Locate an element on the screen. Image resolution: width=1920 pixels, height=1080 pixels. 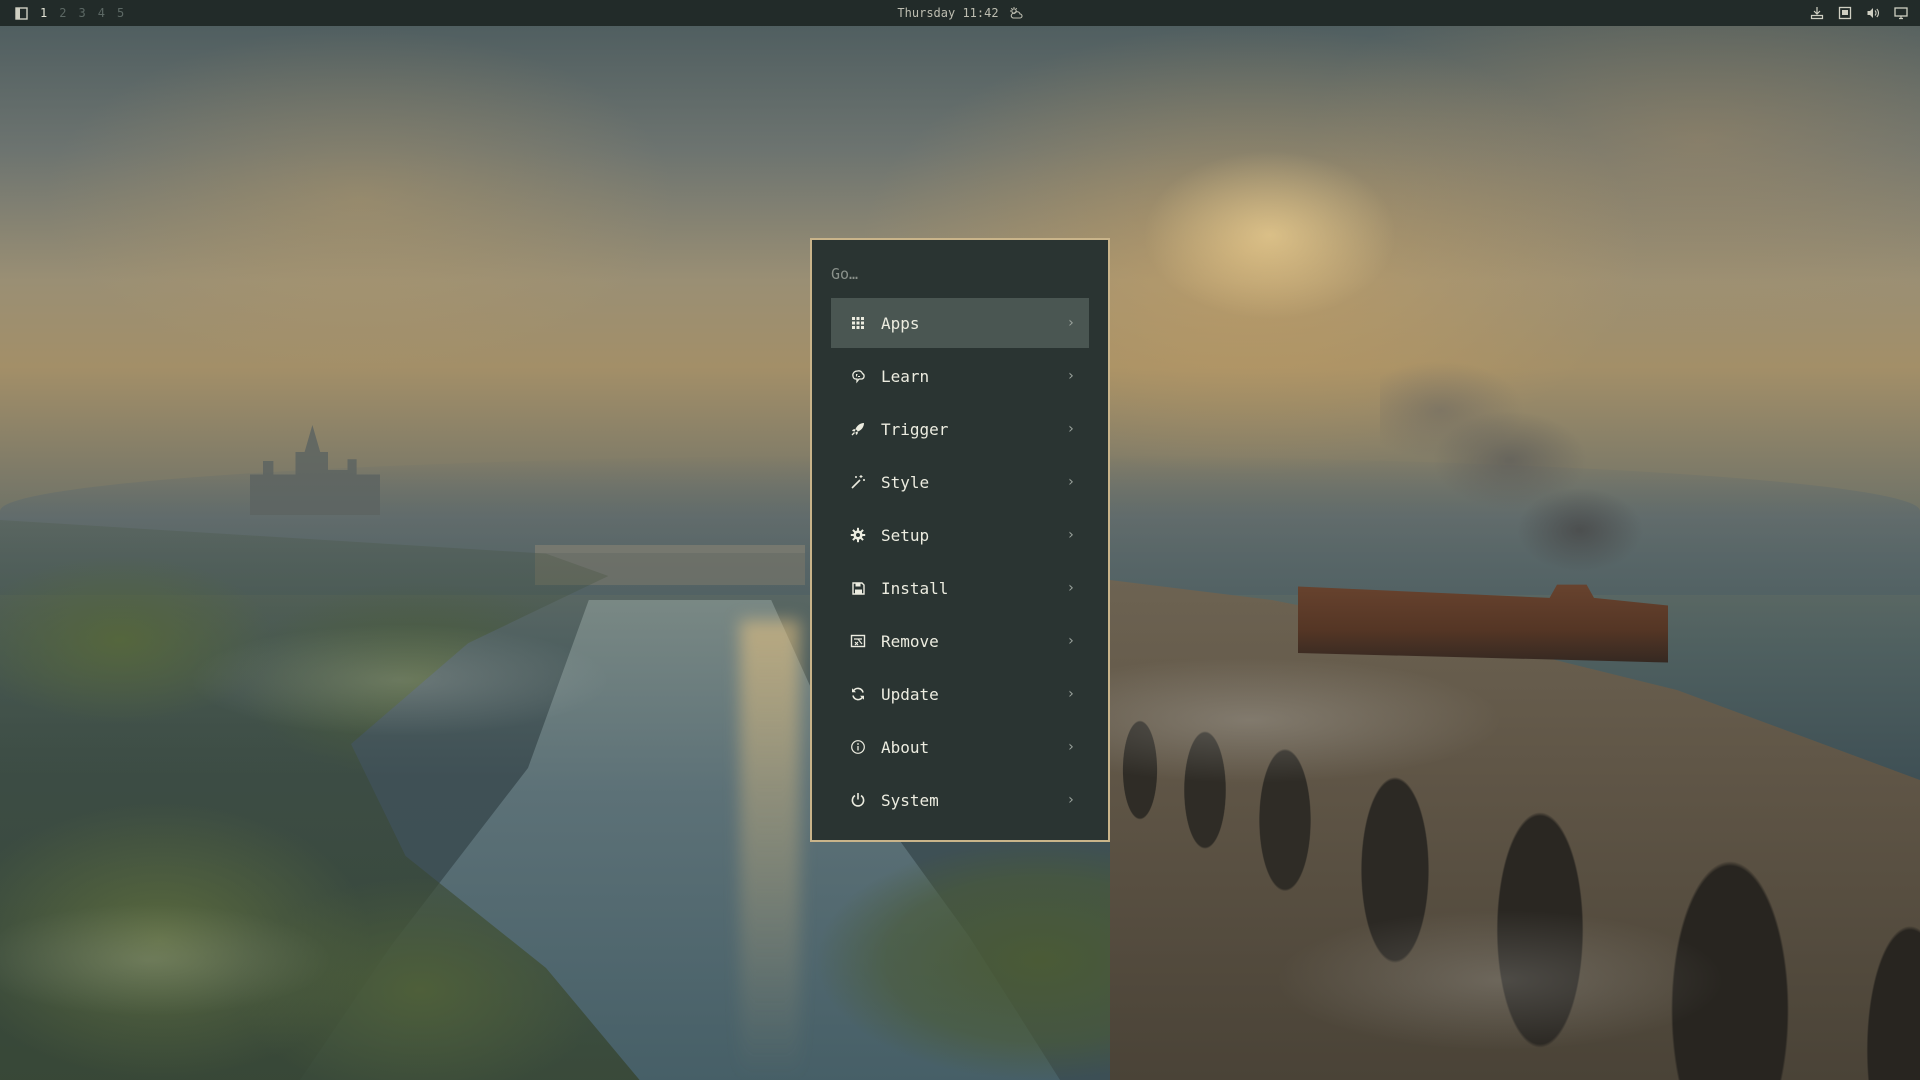
launcher-menu: Apps › Learn › Trigger › Style › is located at coordinates (960, 540).